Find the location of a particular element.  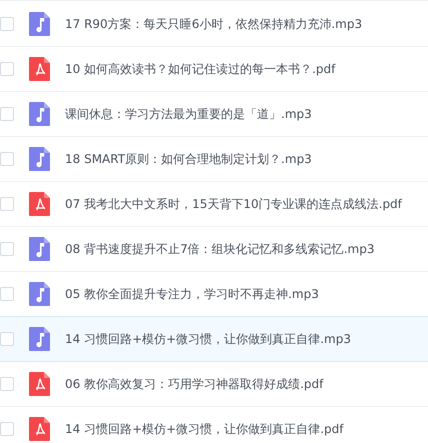

file-name: 课间休息：学习方法最为重要的是「道」.mp3 is located at coordinates (188, 114).